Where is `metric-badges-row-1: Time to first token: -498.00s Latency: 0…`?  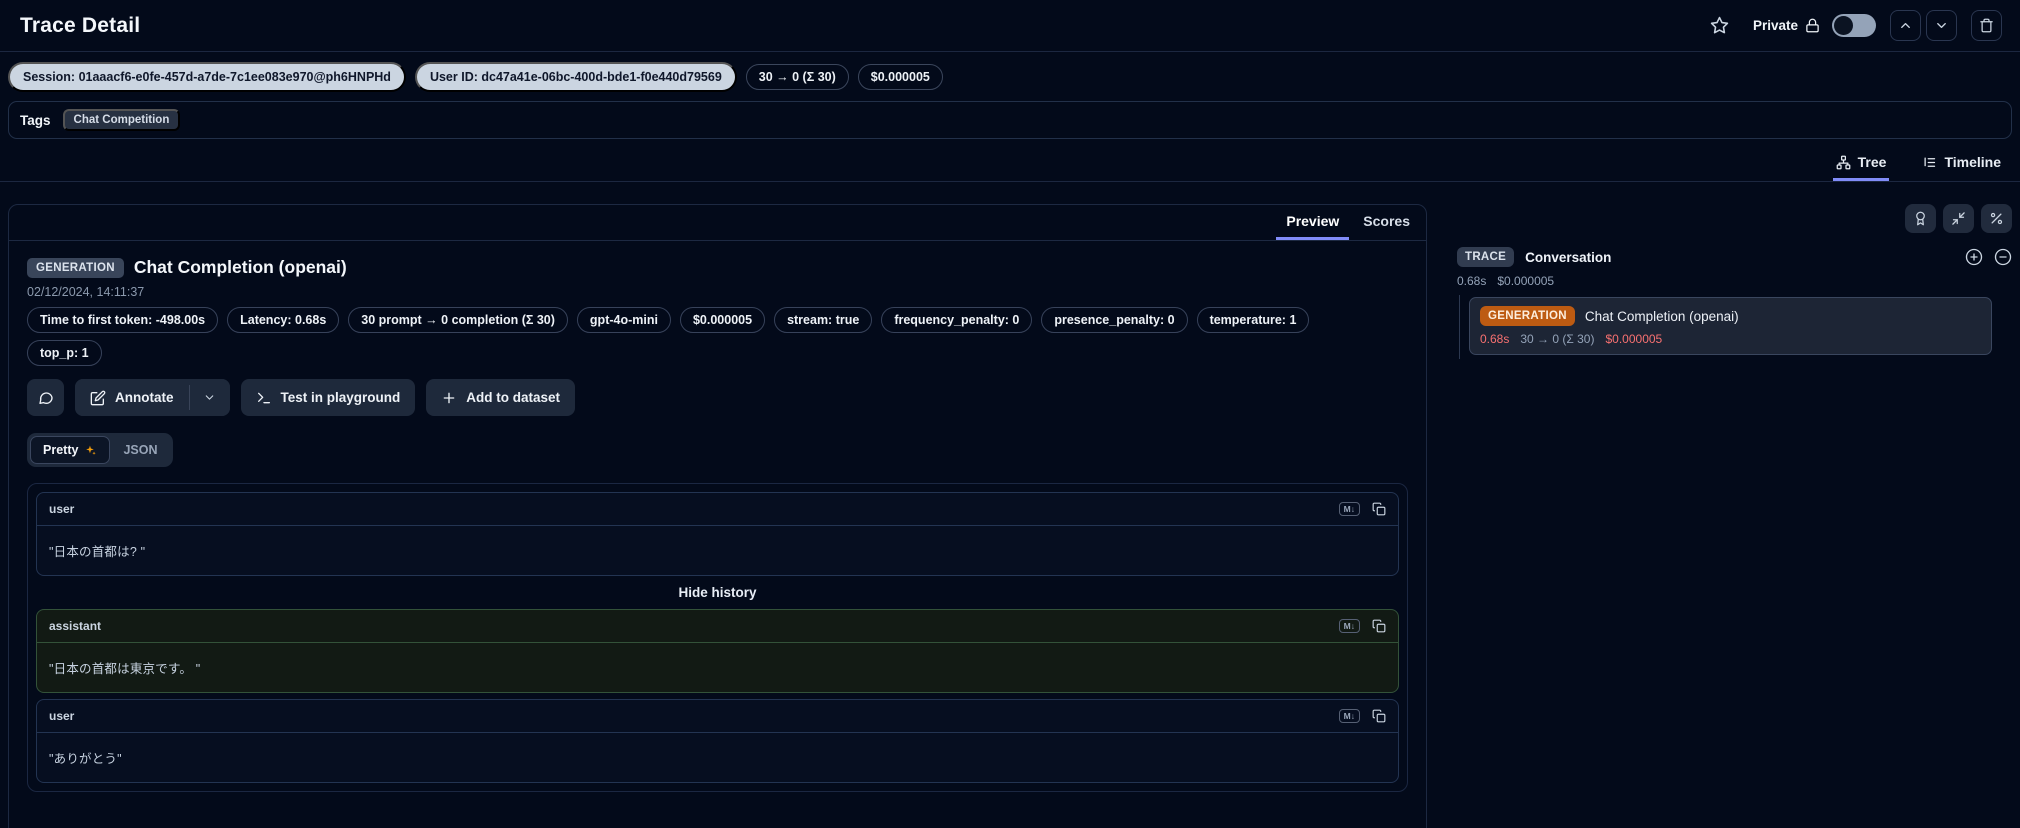 metric-badges-row-1: Time to first token: -498.00s Latency: 0… is located at coordinates (717, 320).